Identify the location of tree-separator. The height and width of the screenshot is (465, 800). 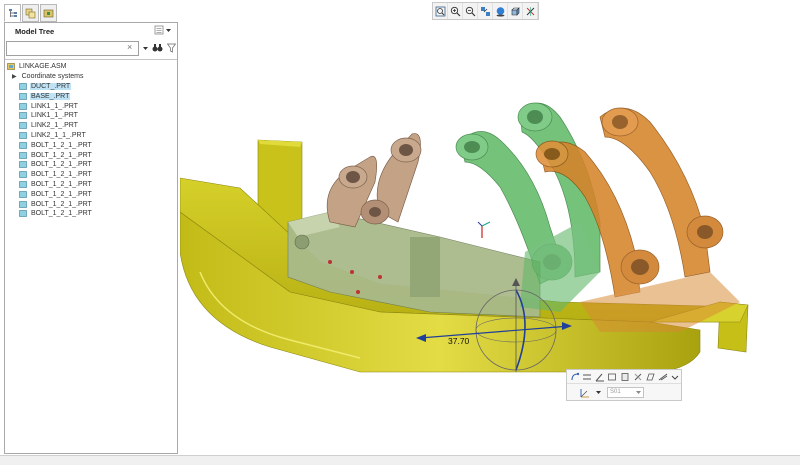
(91, 59).